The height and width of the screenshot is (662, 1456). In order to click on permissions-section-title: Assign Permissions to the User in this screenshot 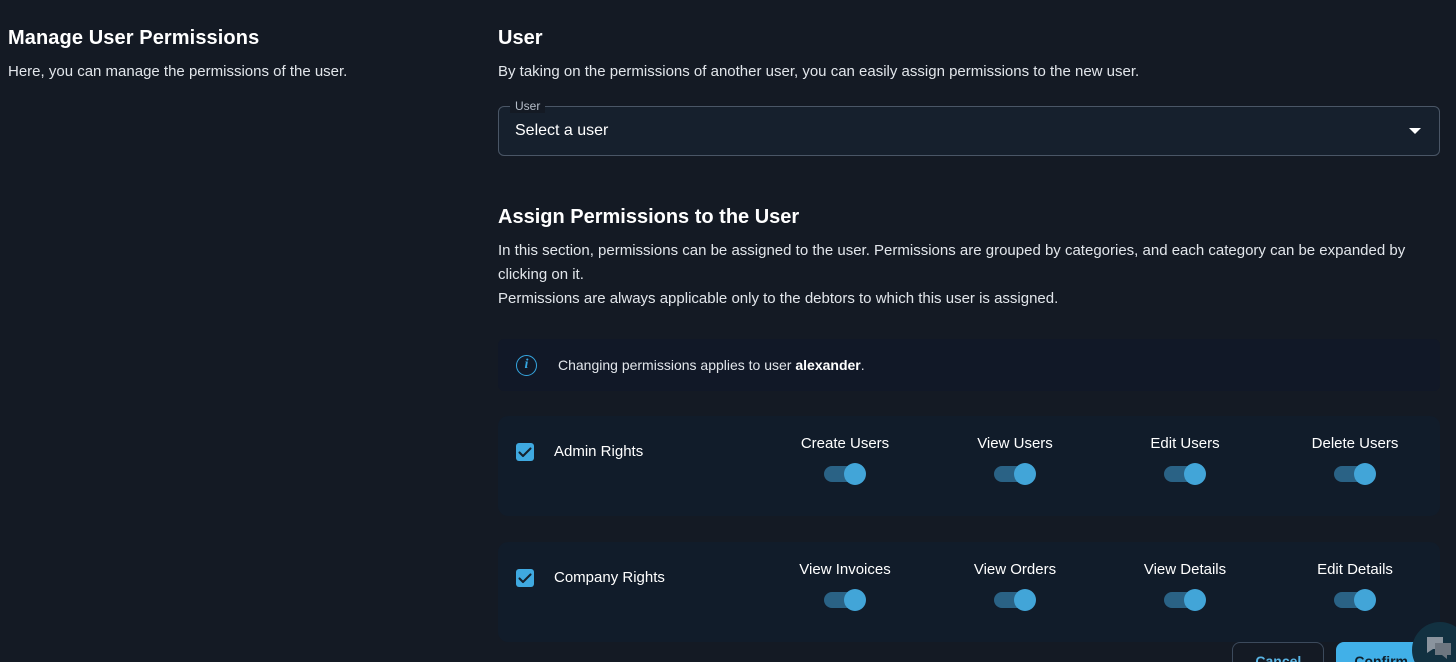, I will do `click(649, 217)`.